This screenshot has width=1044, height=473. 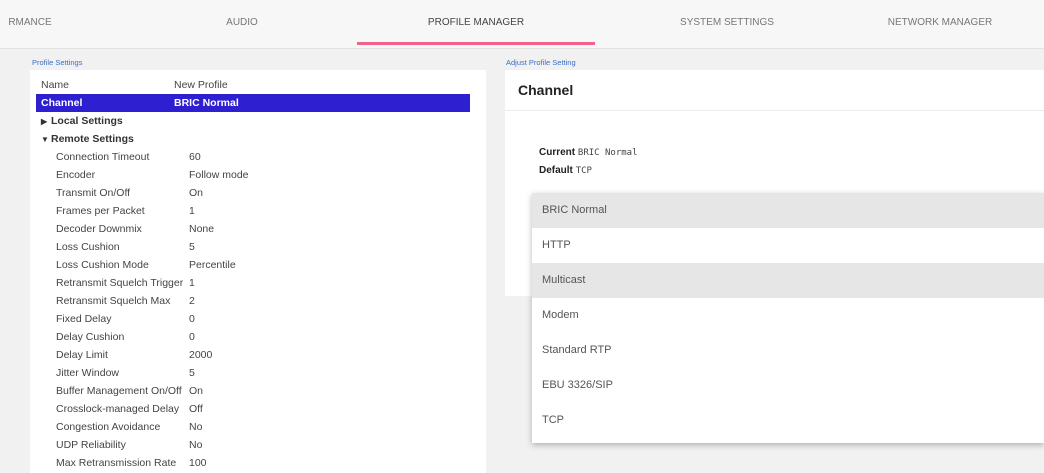 What do you see at coordinates (476, 23) in the screenshot?
I see `tab-profile-manager: PROFILE MANAGER` at bounding box center [476, 23].